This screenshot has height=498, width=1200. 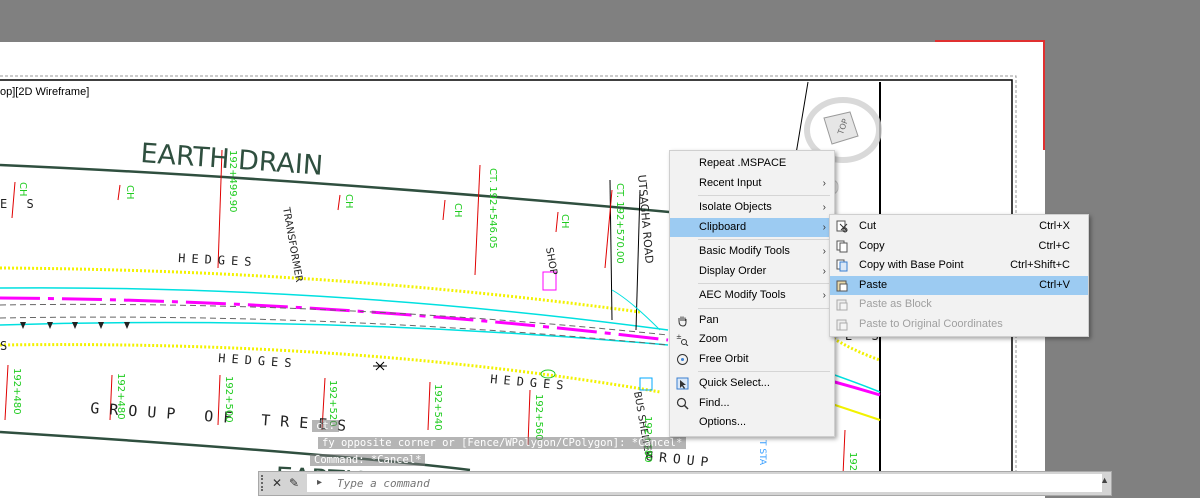 What do you see at coordinates (744, 251) in the screenshot?
I see `menu-item-label: Basic Modify Tools` at bounding box center [744, 251].